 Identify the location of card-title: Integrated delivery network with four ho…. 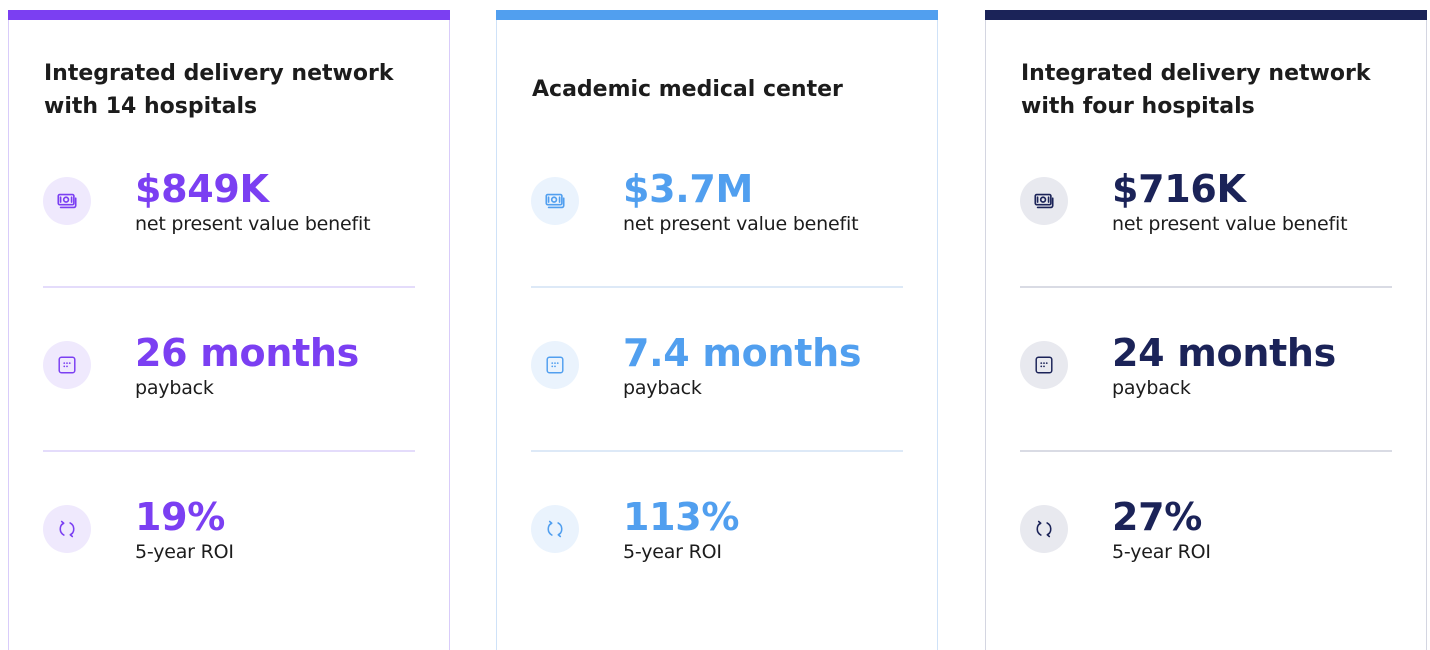
(1196, 90).